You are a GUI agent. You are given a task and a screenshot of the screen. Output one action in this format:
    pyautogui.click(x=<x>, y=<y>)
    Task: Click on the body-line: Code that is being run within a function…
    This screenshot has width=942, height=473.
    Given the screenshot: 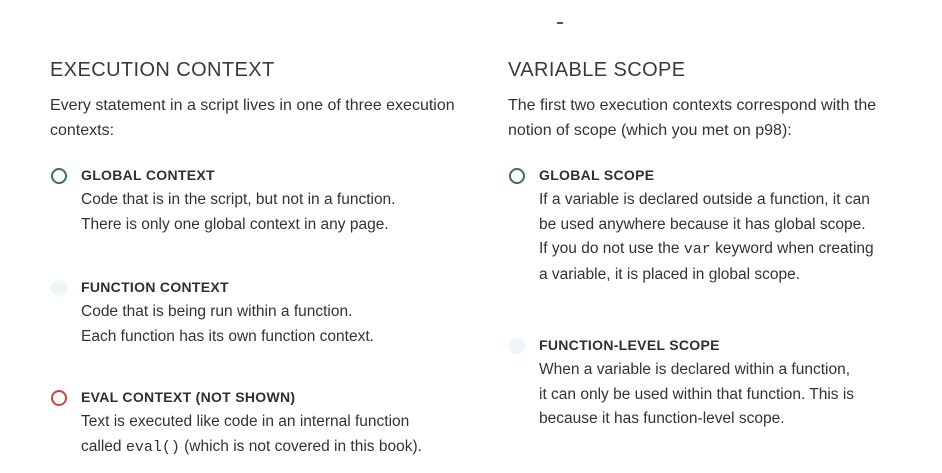 What is the action you would take?
    pyautogui.click(x=217, y=311)
    